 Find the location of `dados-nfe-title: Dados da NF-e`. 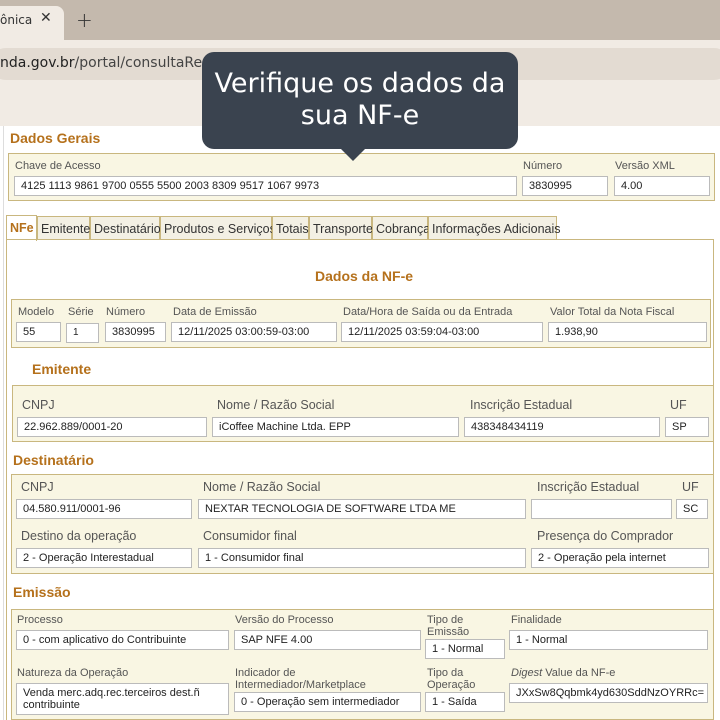

dados-nfe-title: Dados da NF-e is located at coordinates (364, 276).